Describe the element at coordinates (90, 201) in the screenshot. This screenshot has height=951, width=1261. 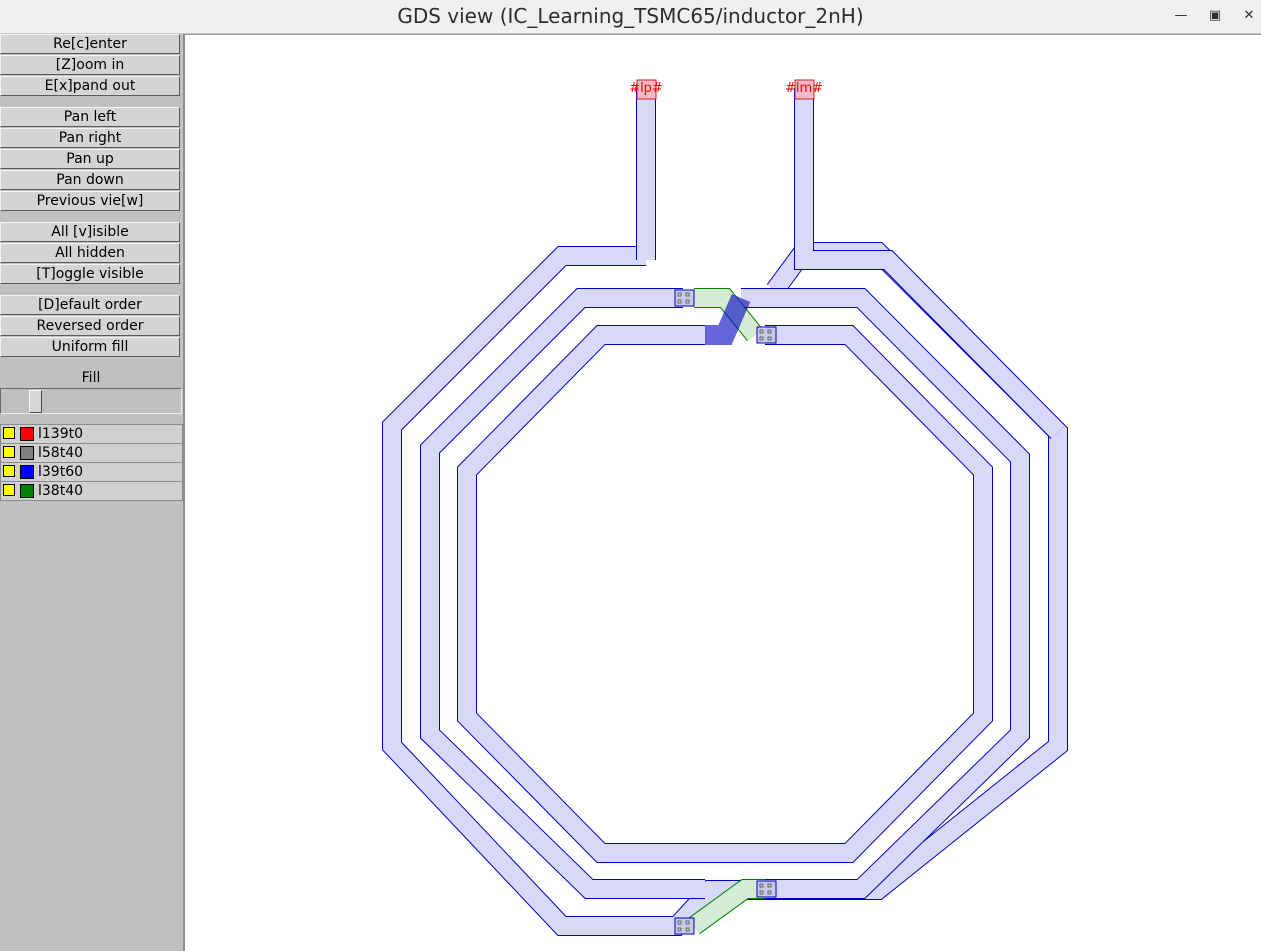
I see `previous-view-button: Previous vie[w]` at that location.